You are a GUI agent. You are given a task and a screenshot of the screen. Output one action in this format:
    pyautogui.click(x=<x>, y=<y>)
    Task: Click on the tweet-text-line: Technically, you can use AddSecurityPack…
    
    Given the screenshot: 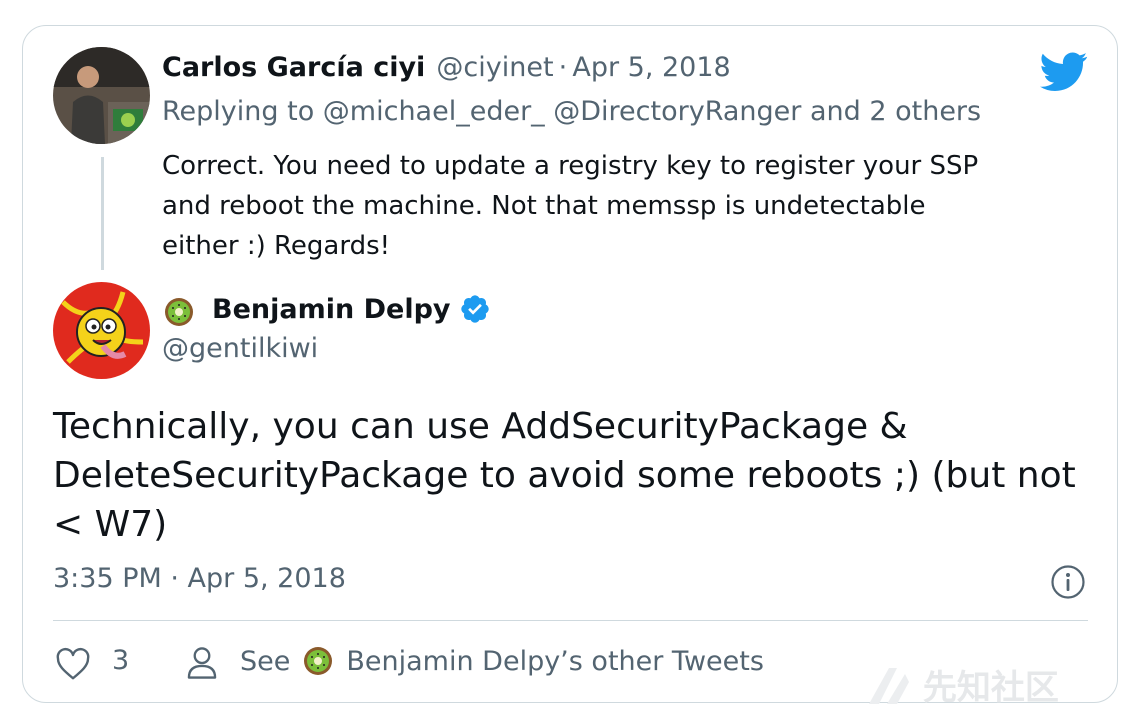 What is the action you would take?
    pyautogui.click(x=480, y=426)
    